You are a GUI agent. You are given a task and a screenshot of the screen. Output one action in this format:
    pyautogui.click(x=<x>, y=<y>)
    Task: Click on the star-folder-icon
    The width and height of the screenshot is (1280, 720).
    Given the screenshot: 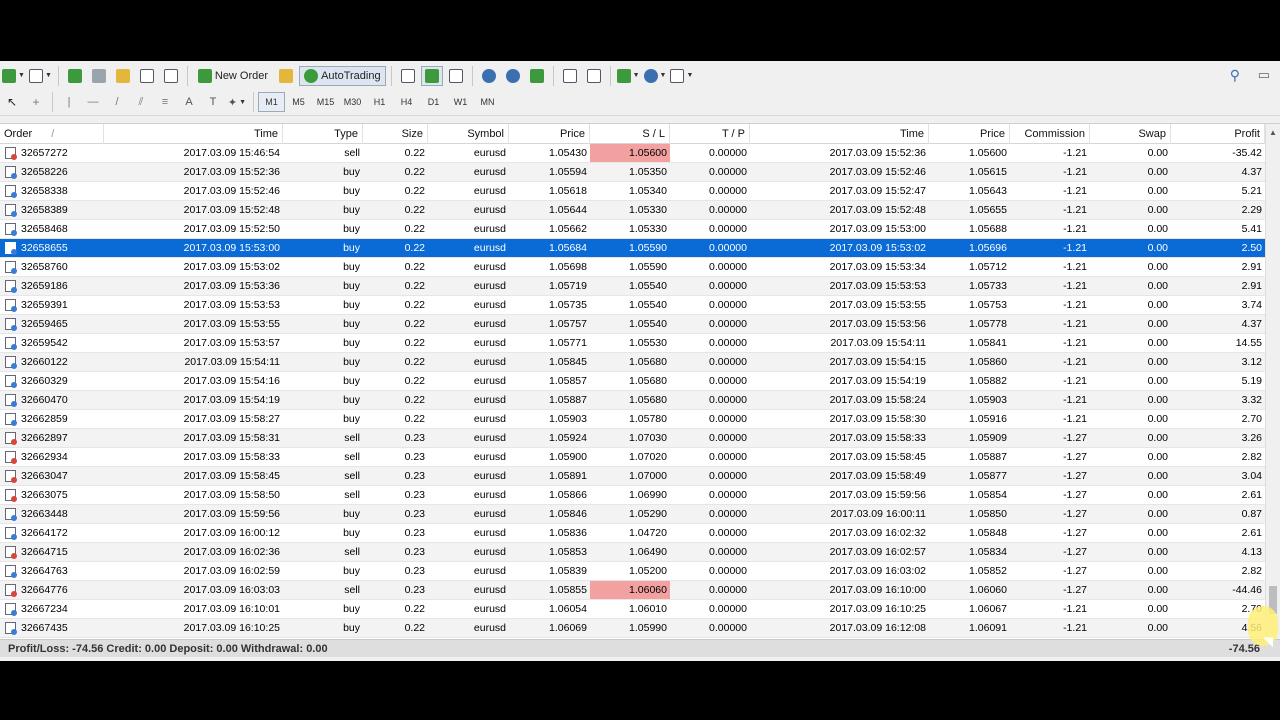 What is the action you would take?
    pyautogui.click(x=122, y=75)
    